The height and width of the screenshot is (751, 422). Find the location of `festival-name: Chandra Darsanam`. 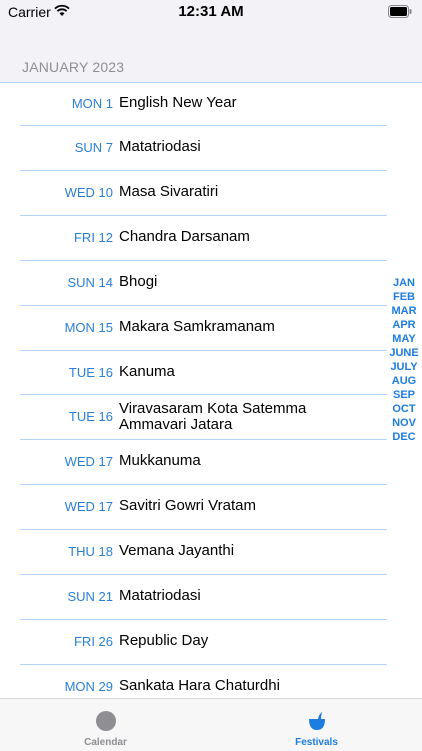

festival-name: Chandra Darsanam is located at coordinates (184, 236).